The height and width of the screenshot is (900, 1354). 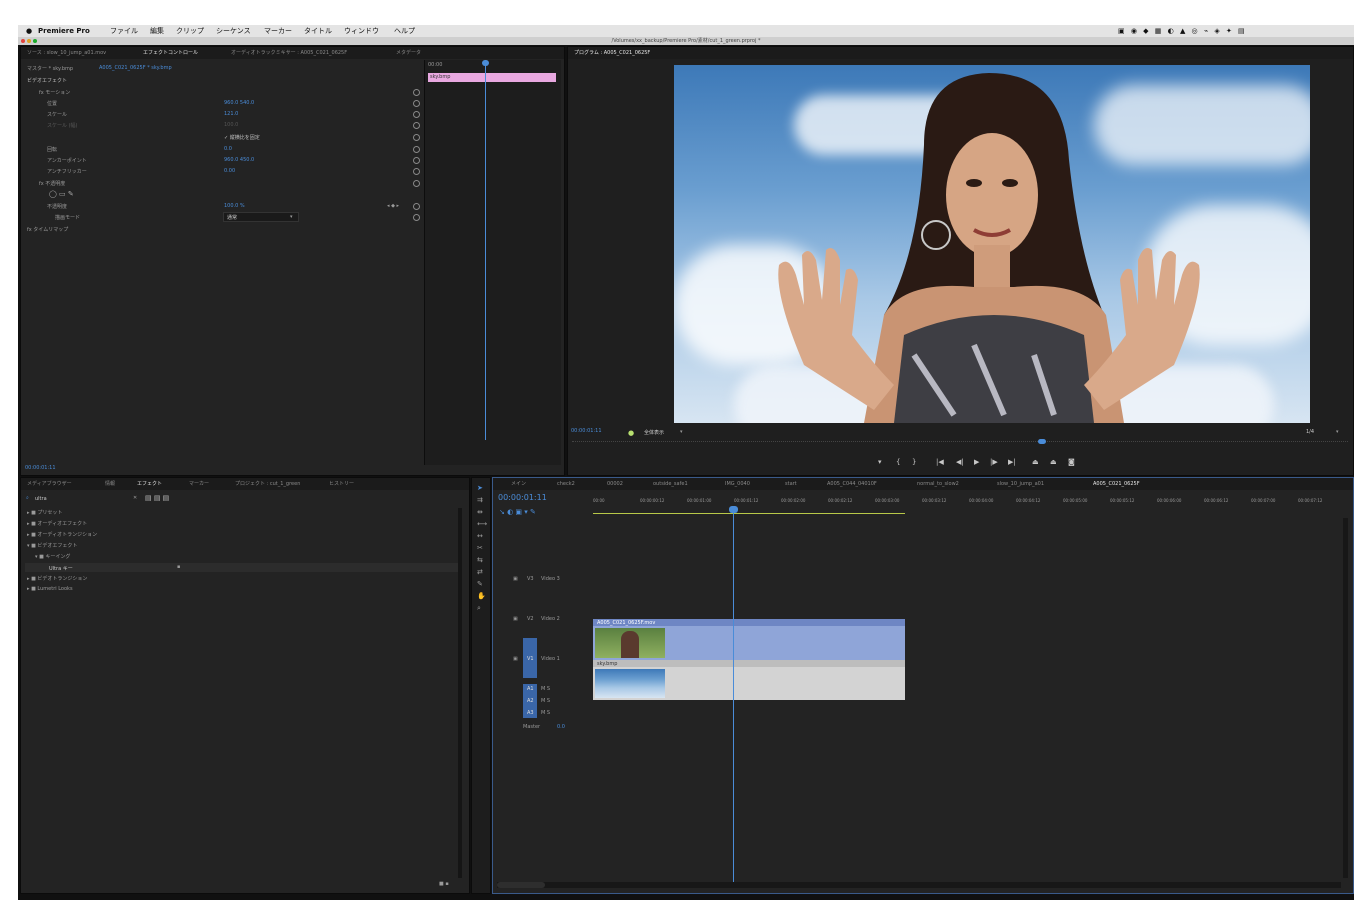 What do you see at coordinates (57, 578) in the screenshot?
I see `tree-video-transitions: ▸ ■ ビデオトランジション` at bounding box center [57, 578].